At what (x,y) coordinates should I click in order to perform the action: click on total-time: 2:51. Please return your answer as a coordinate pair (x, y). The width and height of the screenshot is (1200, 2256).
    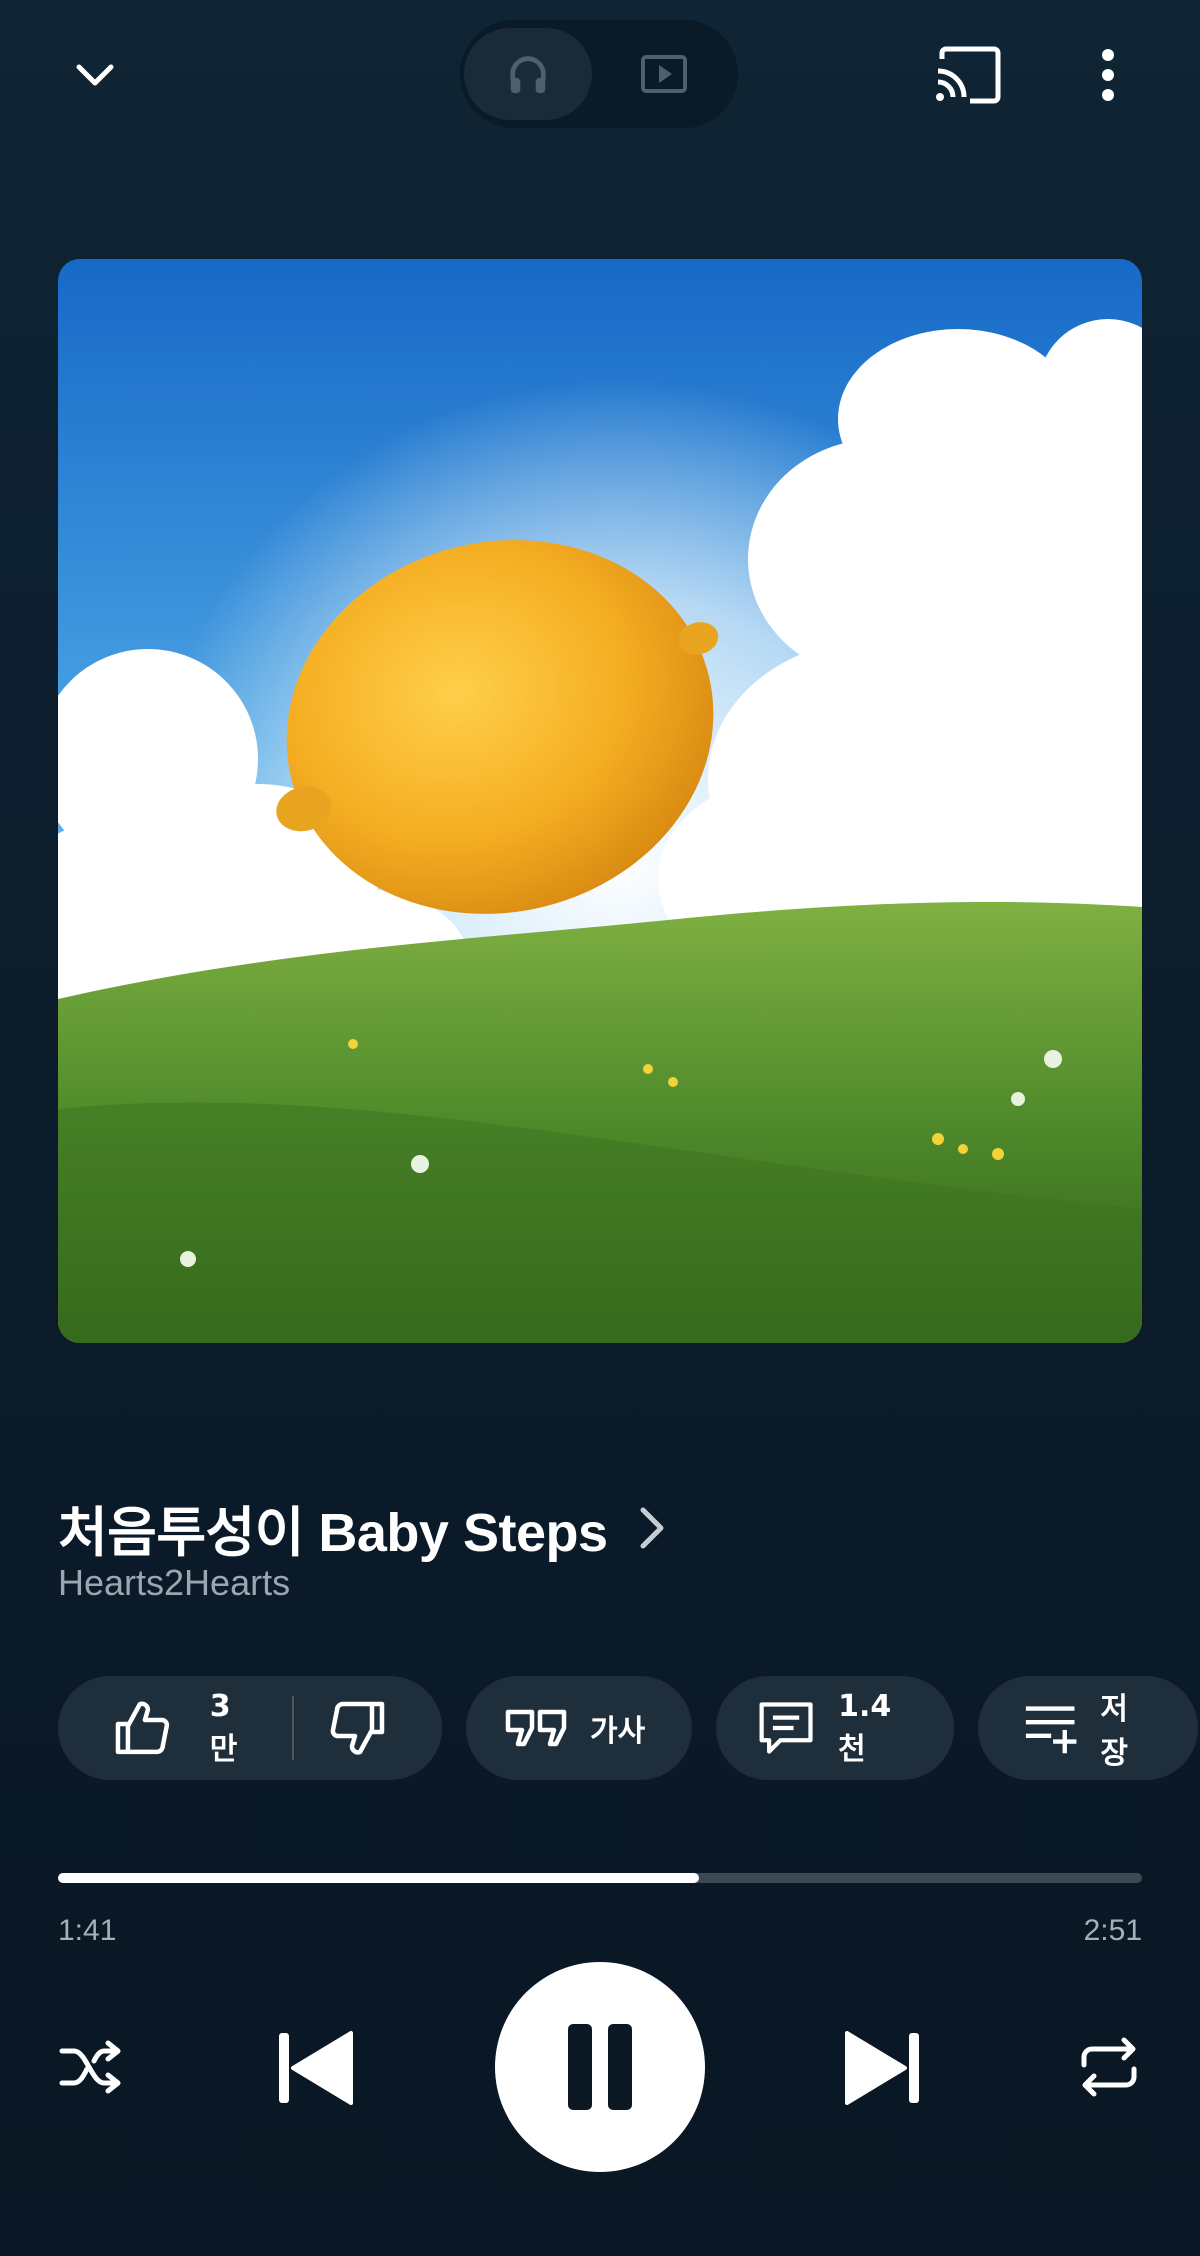
    Looking at the image, I should click on (1112, 1930).